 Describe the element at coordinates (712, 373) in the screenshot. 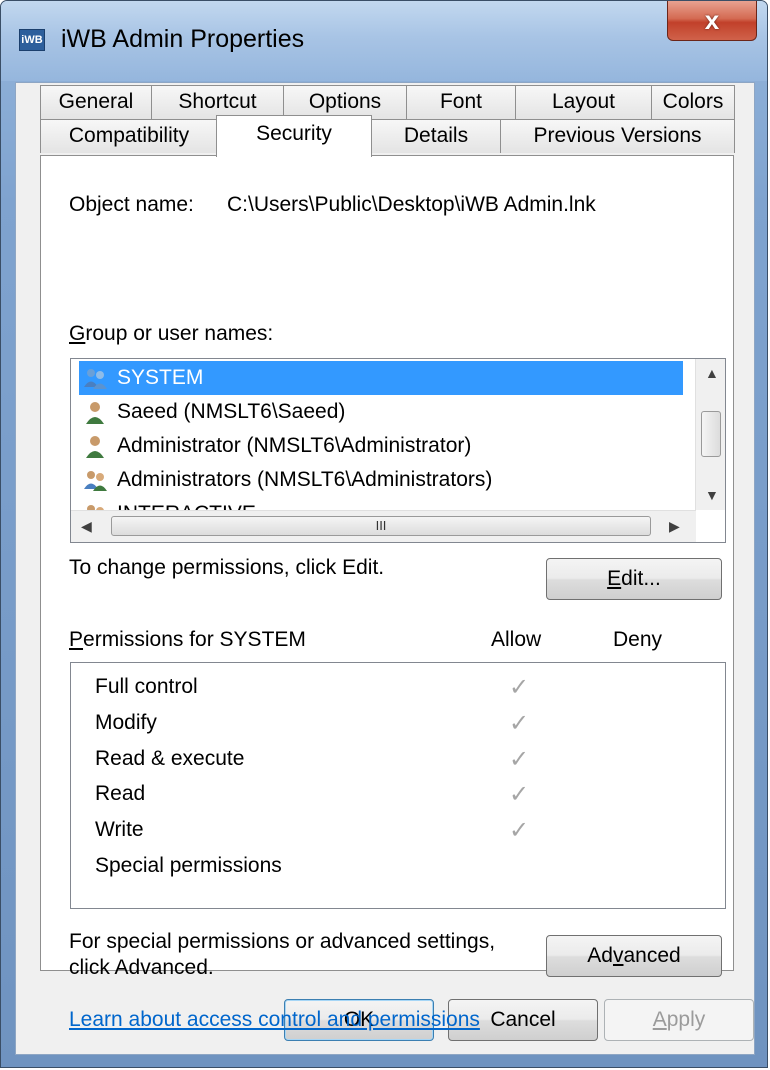

I see `scroll-up-arrow-icon: ▲` at that location.